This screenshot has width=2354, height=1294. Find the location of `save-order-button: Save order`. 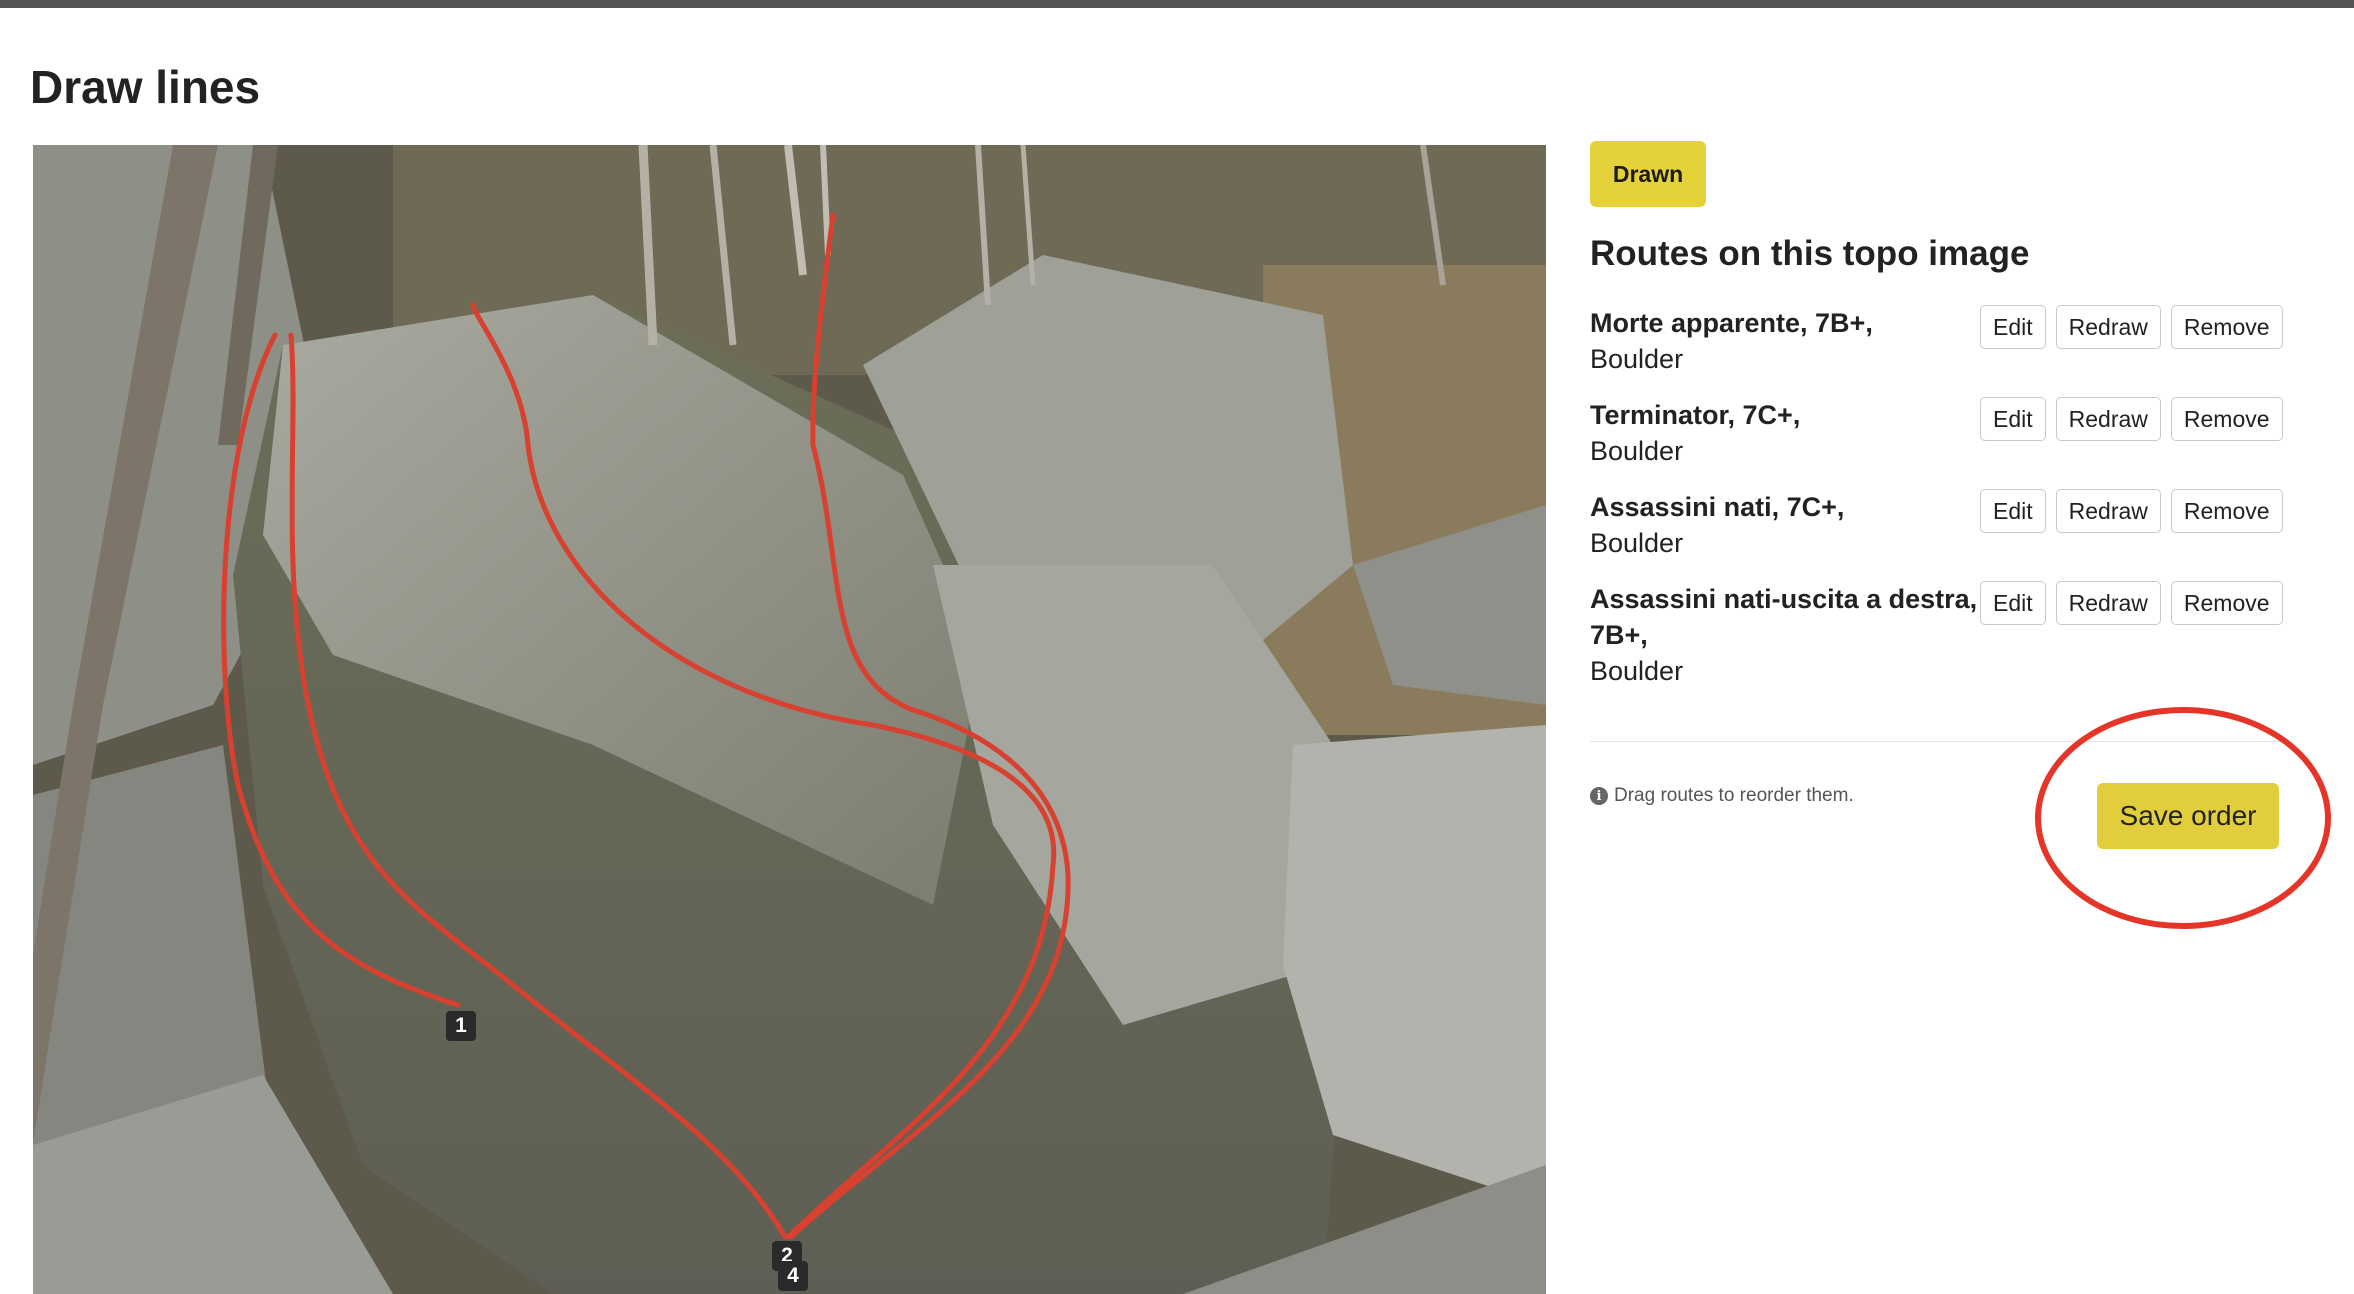

save-order-button: Save order is located at coordinates (2188, 816).